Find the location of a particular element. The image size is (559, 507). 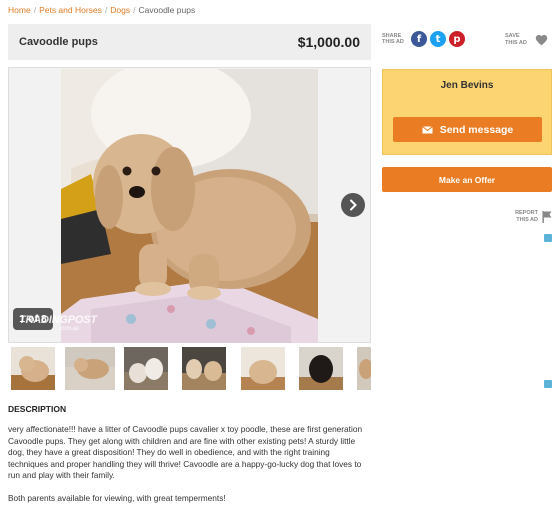

listing-header: Cavoodle pups $1,000.00 is located at coordinates (189, 42).